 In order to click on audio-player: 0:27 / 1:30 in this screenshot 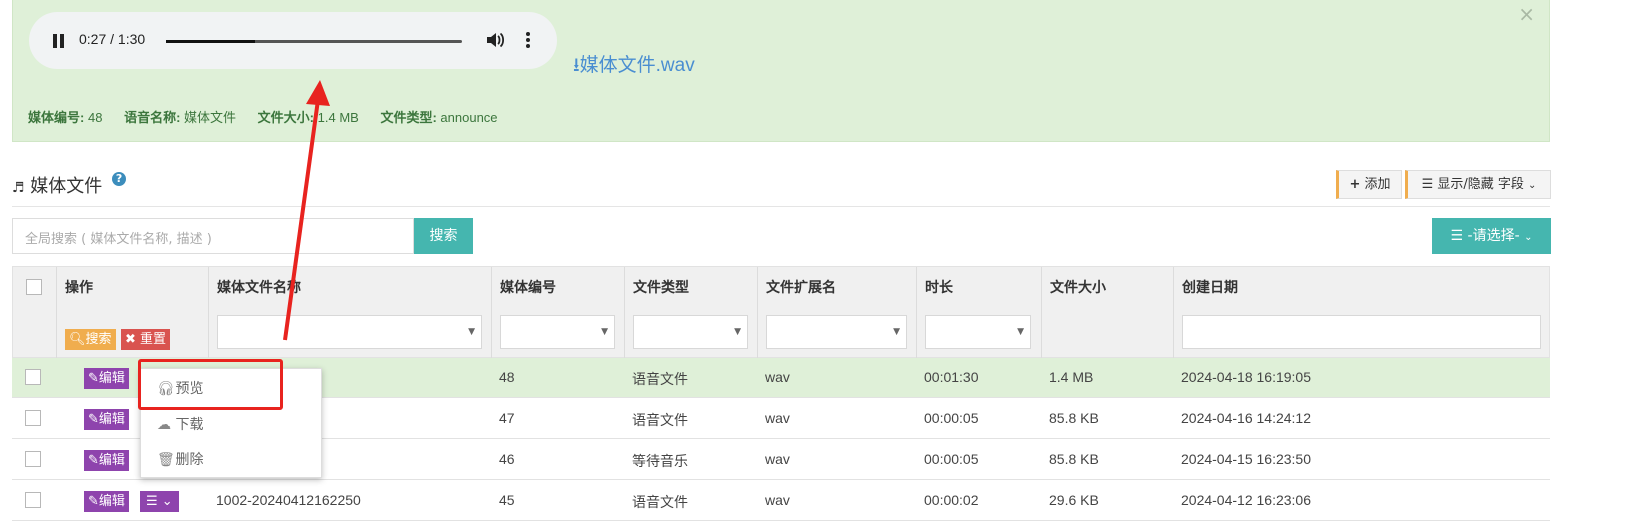, I will do `click(293, 40)`.